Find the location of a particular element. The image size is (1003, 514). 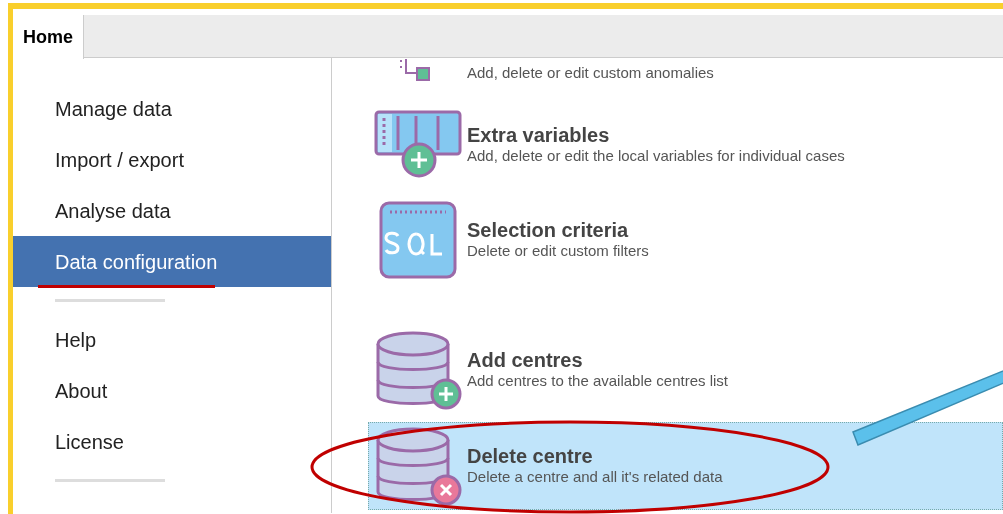

option-title: Extra variables is located at coordinates (539, 135).